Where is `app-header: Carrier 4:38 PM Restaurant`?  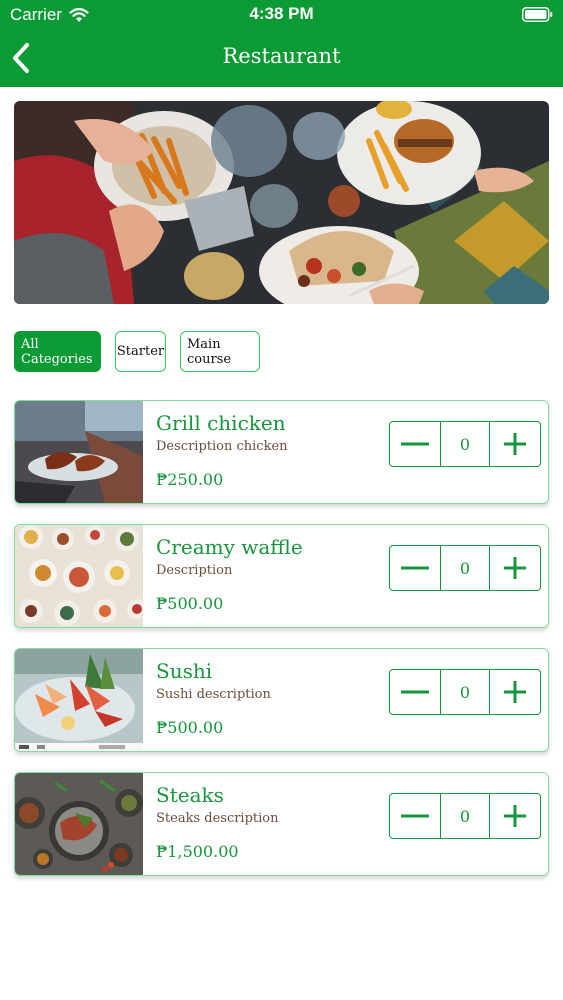 app-header: Carrier 4:38 PM Restaurant is located at coordinates (281, 43).